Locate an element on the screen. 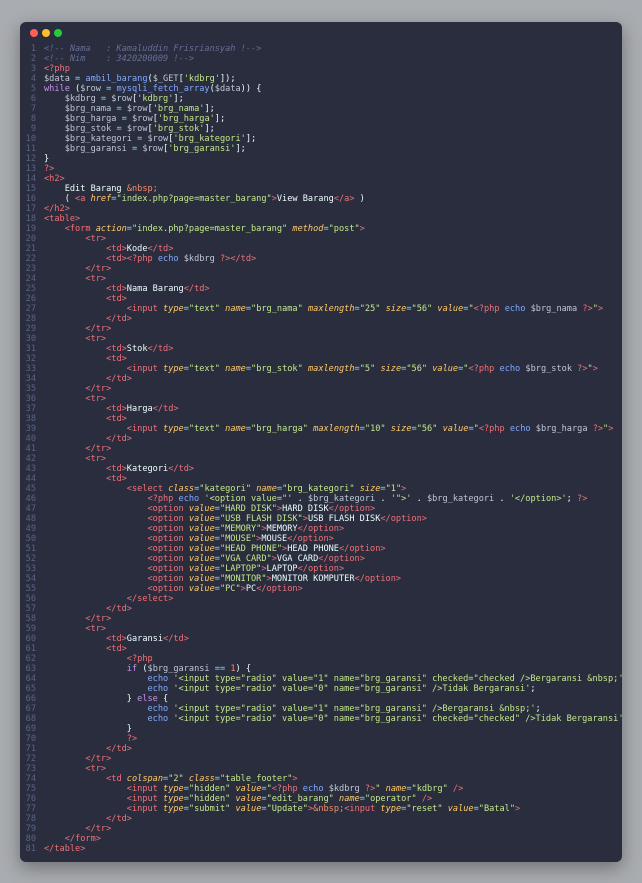  code-line: 21 <td>Kode</td> is located at coordinates (321, 249).